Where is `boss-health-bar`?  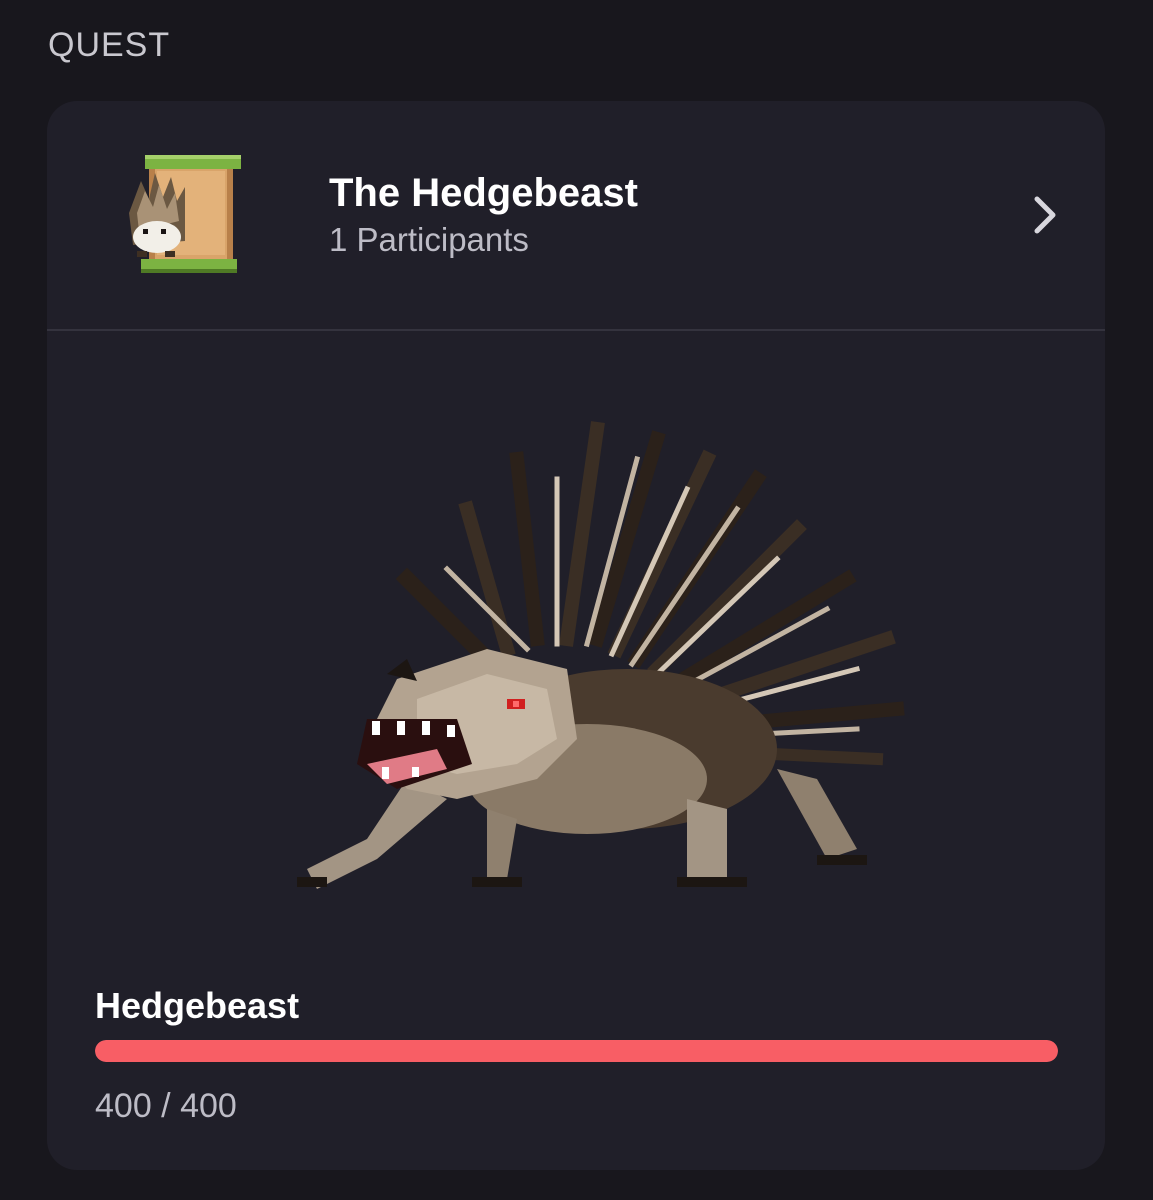
boss-health-bar is located at coordinates (576, 1051).